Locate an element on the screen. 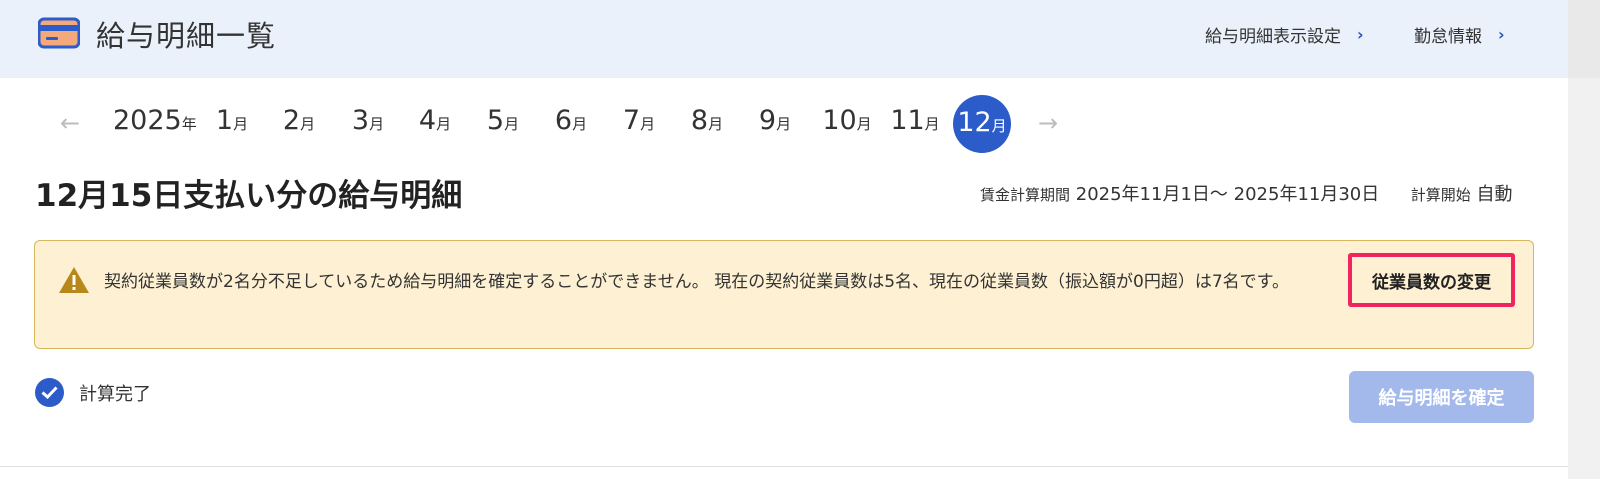  month-1: 1月 is located at coordinates (232, 120).